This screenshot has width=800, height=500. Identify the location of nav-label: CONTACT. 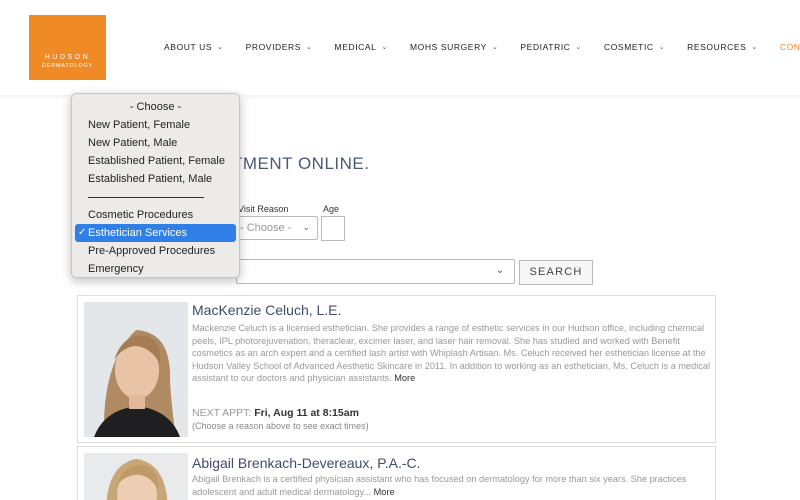
(789, 47).